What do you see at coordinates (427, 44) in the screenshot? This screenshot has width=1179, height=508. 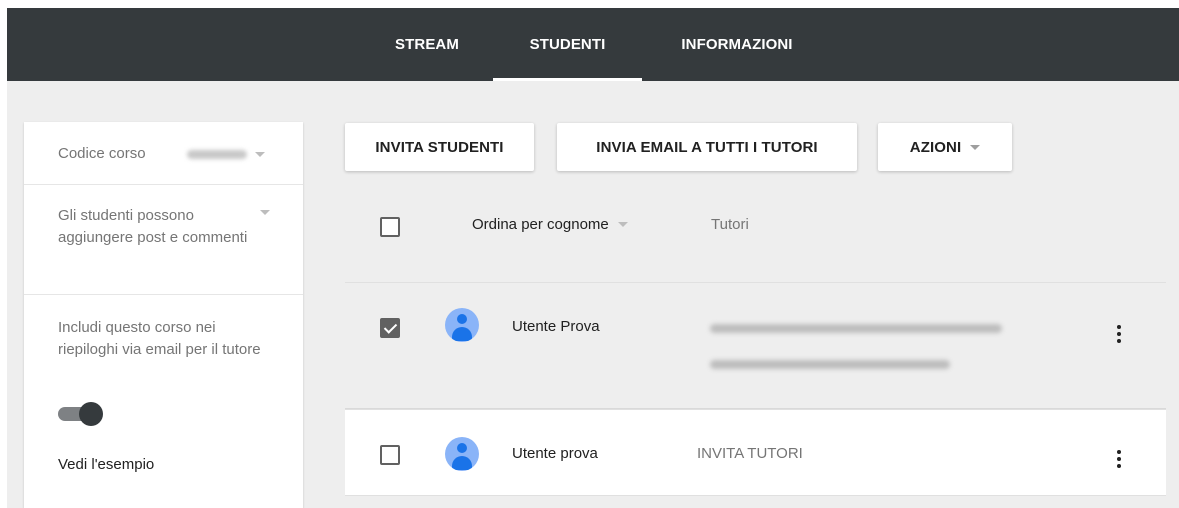 I see `tab-stream: STREAM` at bounding box center [427, 44].